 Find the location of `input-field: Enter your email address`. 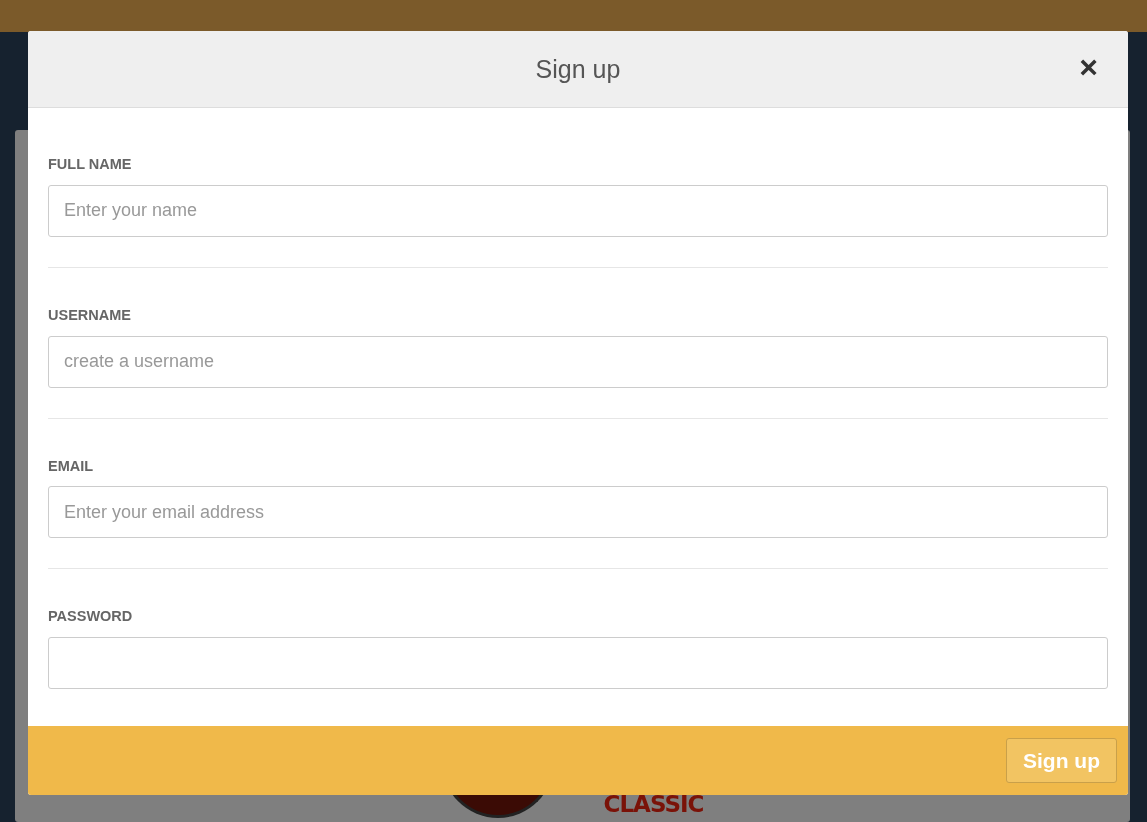

input-field: Enter your email address is located at coordinates (578, 512).